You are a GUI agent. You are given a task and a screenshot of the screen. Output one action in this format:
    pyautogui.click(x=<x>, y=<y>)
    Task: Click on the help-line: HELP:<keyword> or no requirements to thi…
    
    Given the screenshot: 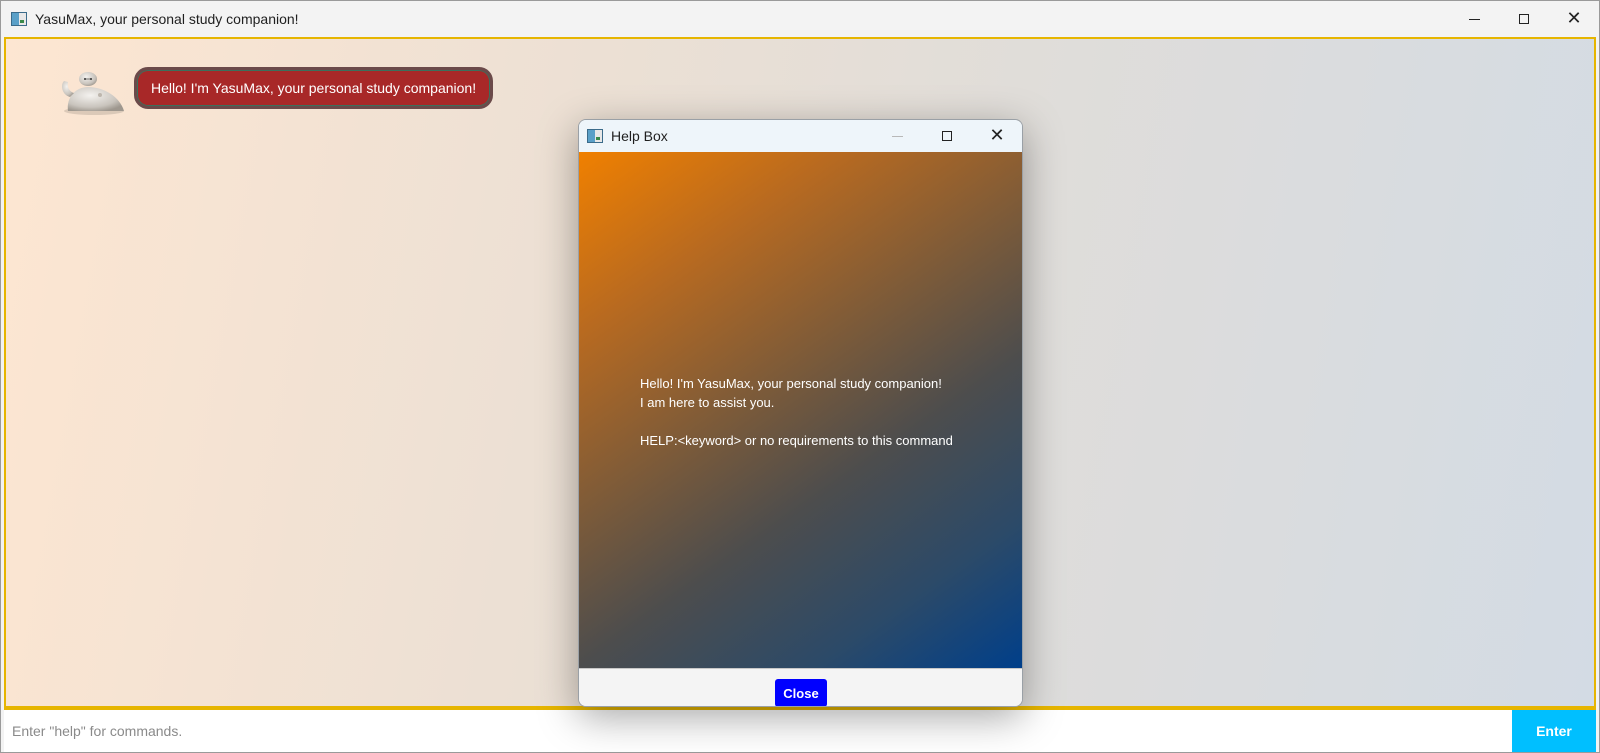 What is the action you would take?
    pyautogui.click(x=796, y=440)
    